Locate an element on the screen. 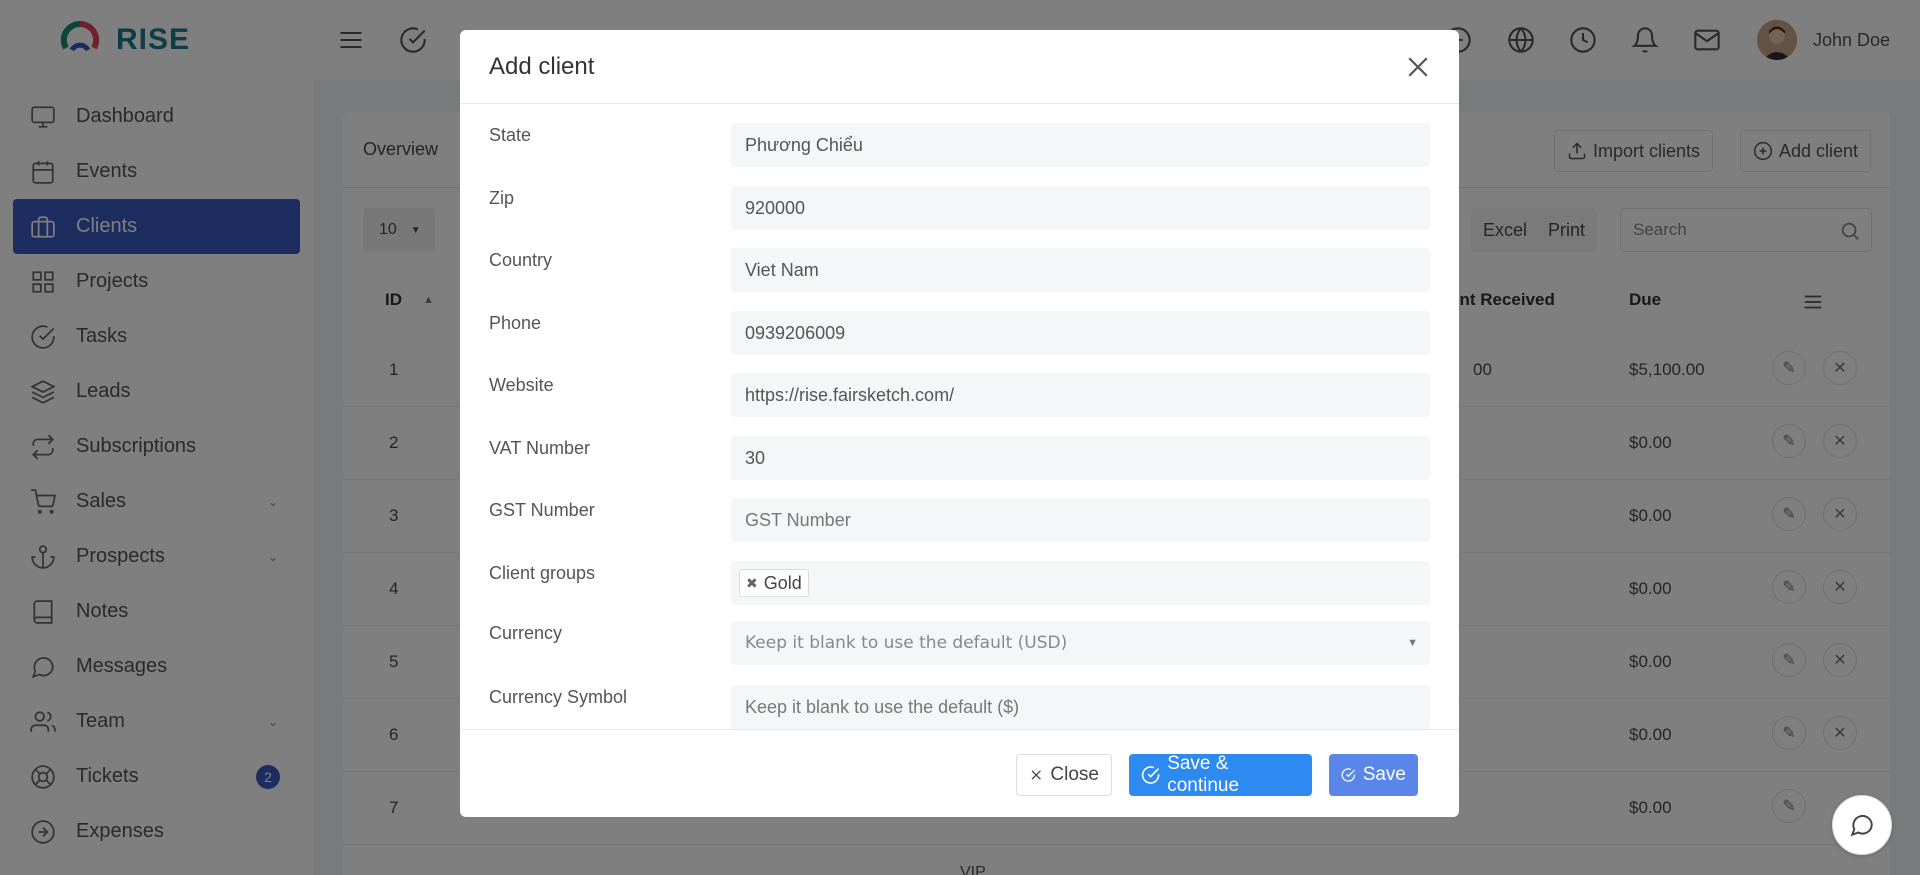 The image size is (1920, 875). website-row: Website https://rise.fairsketch.com/ is located at coordinates (959, 395).